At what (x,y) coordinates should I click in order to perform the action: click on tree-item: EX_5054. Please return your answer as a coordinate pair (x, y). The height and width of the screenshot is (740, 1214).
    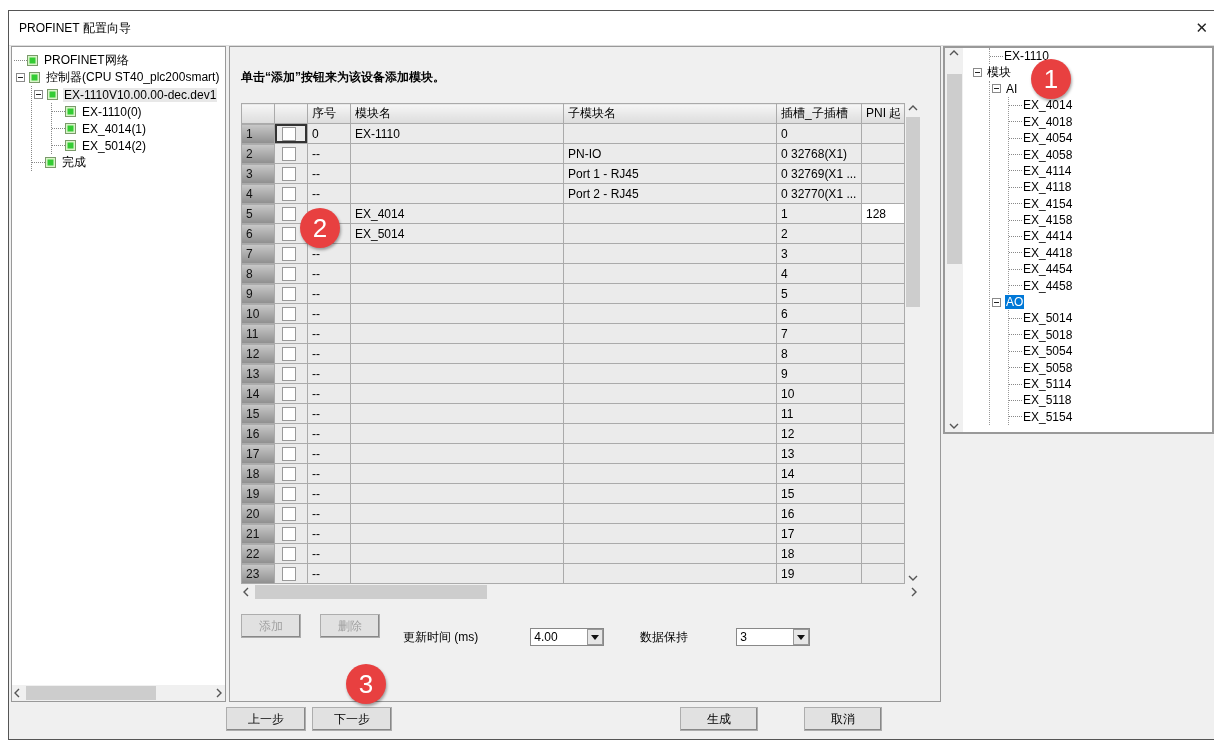
    Looking at the image, I should click on (1048, 351).